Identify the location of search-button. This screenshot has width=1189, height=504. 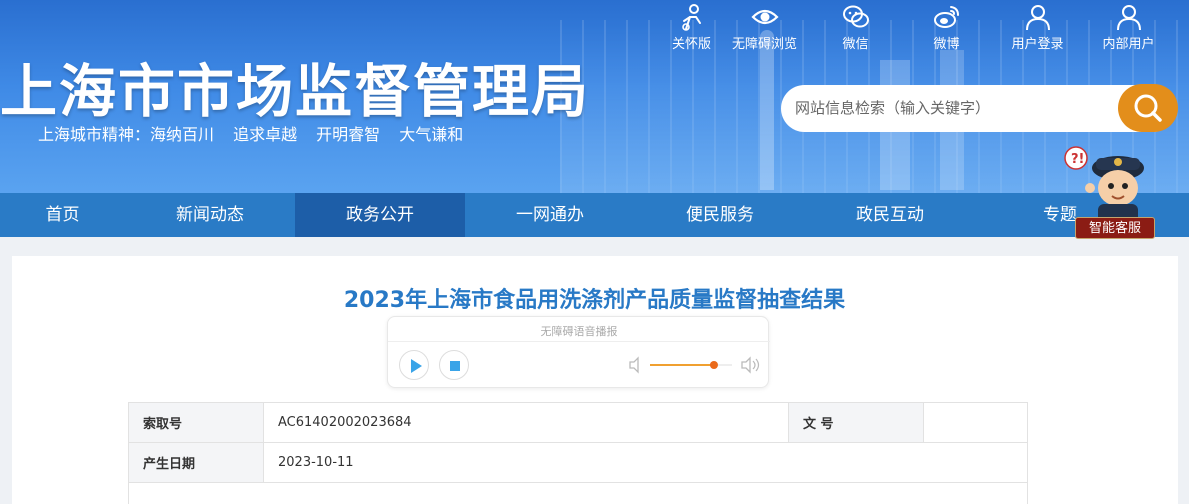
(1148, 108).